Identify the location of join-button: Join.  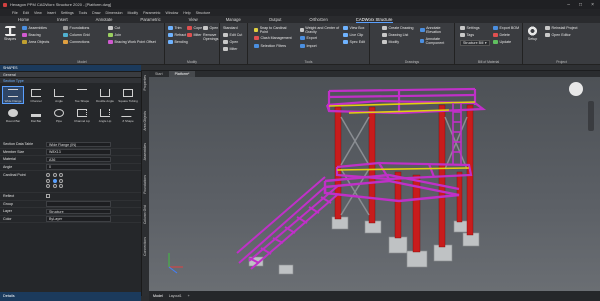
(114, 35).